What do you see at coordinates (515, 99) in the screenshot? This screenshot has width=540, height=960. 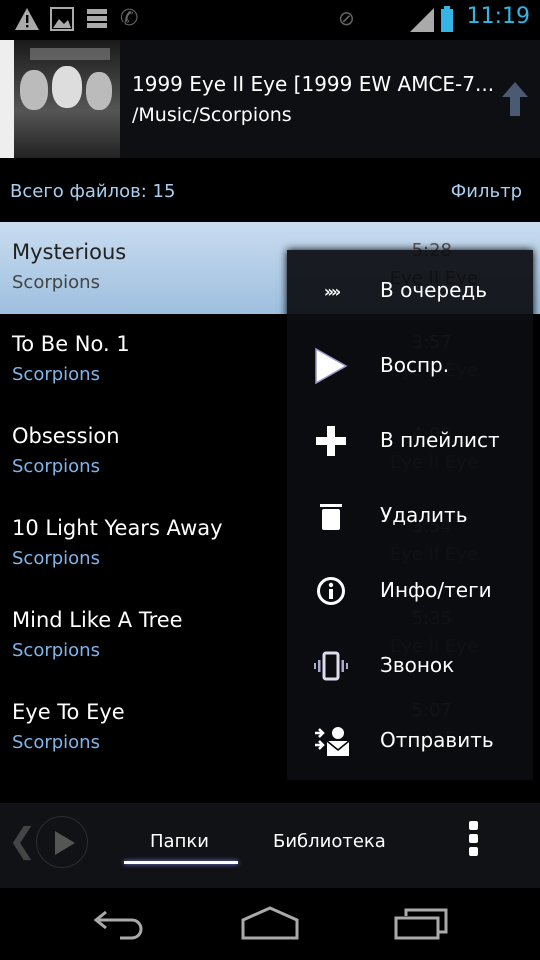 I see `up-arrow-icon` at bounding box center [515, 99].